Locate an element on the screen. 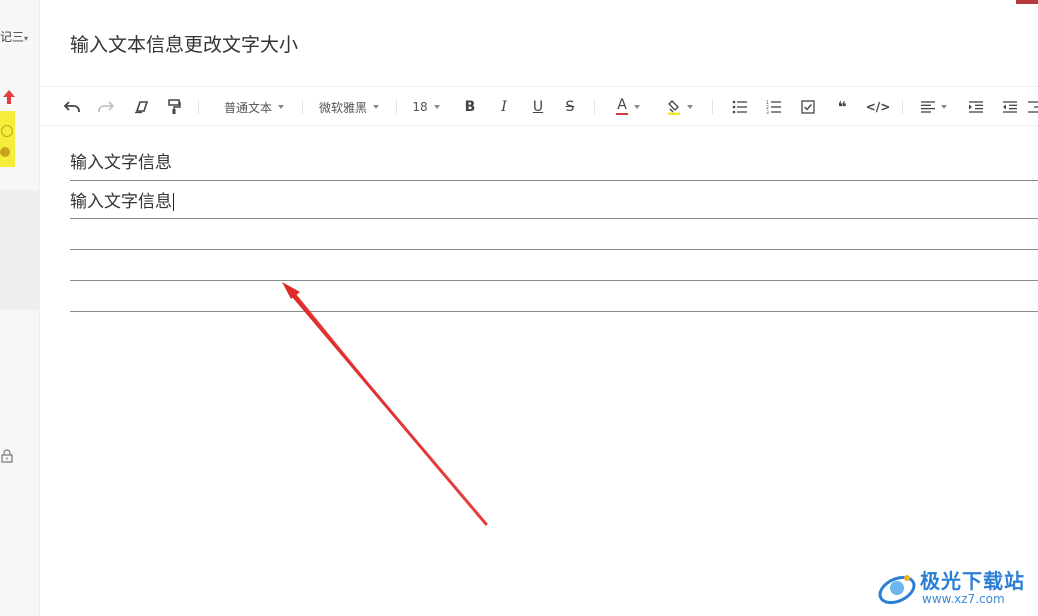 This screenshot has height=616, width=1038. watermark-logo-icon is located at coordinates (897, 590).